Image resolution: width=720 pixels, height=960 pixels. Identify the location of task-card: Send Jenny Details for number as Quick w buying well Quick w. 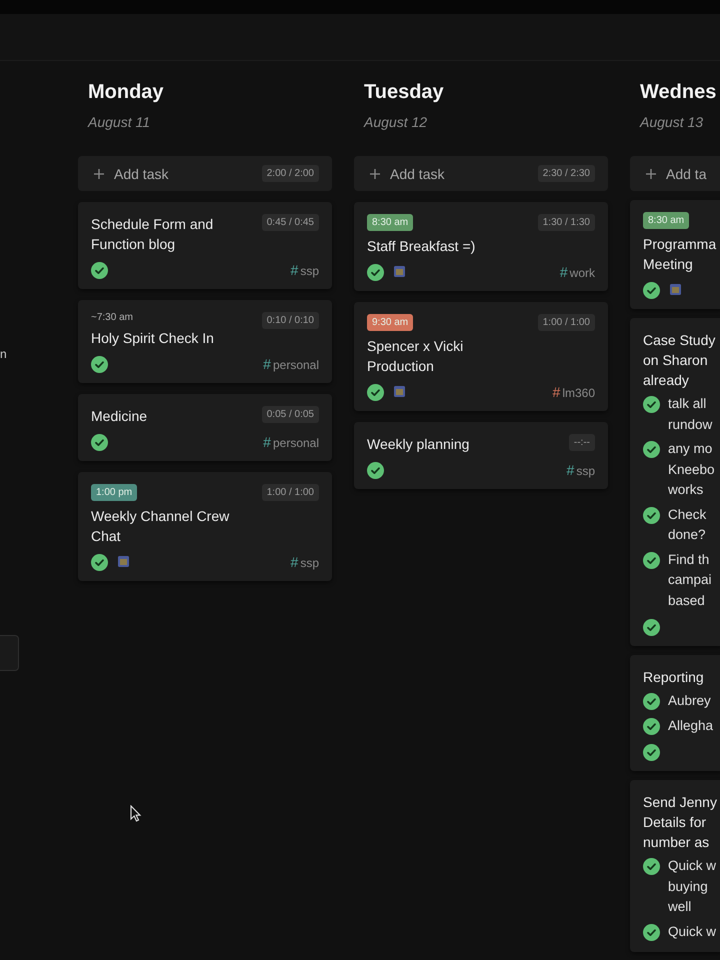
(675, 866).